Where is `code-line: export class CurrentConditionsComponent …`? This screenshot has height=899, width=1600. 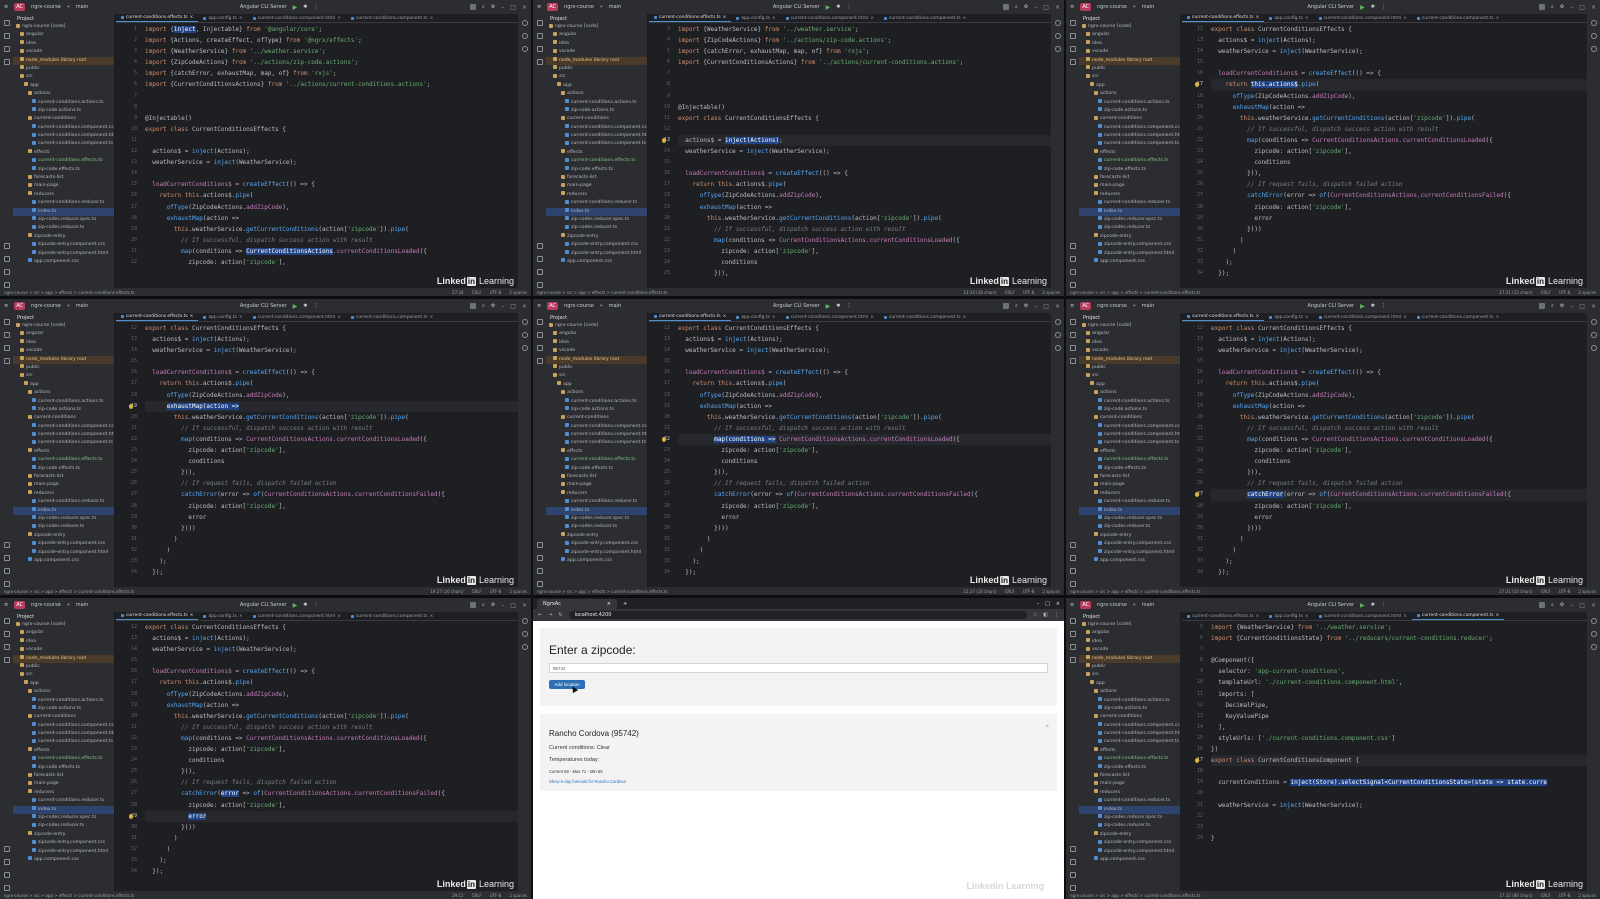 code-line: export class CurrentConditionsComponent … is located at coordinates (1399, 761).